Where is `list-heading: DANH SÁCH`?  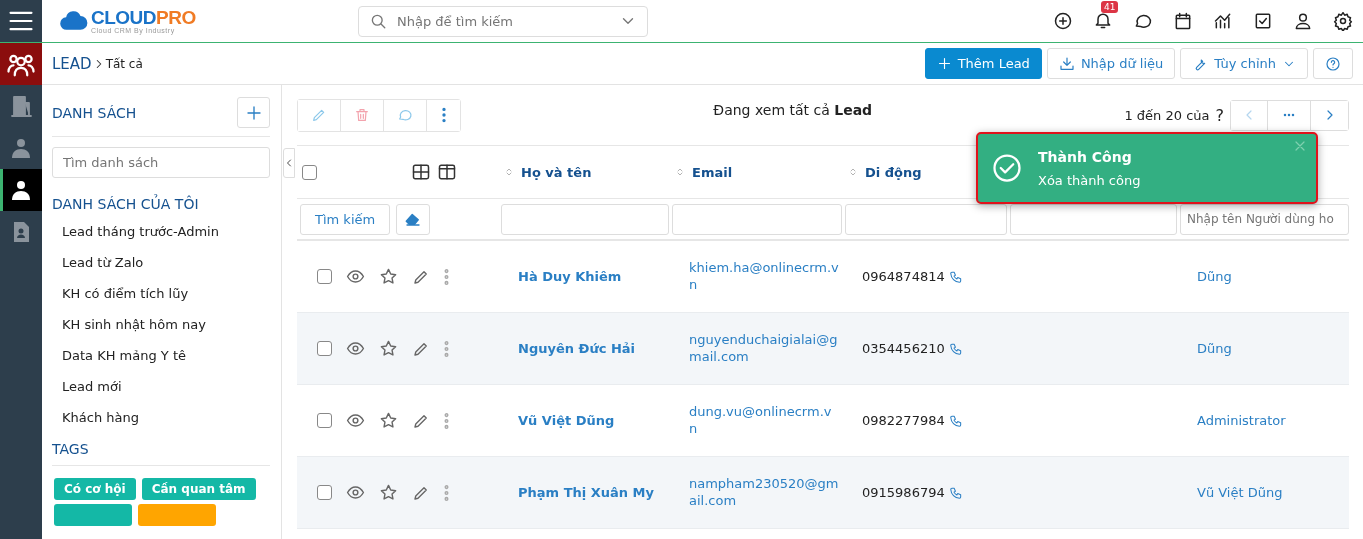 list-heading: DANH SÁCH is located at coordinates (94, 112).